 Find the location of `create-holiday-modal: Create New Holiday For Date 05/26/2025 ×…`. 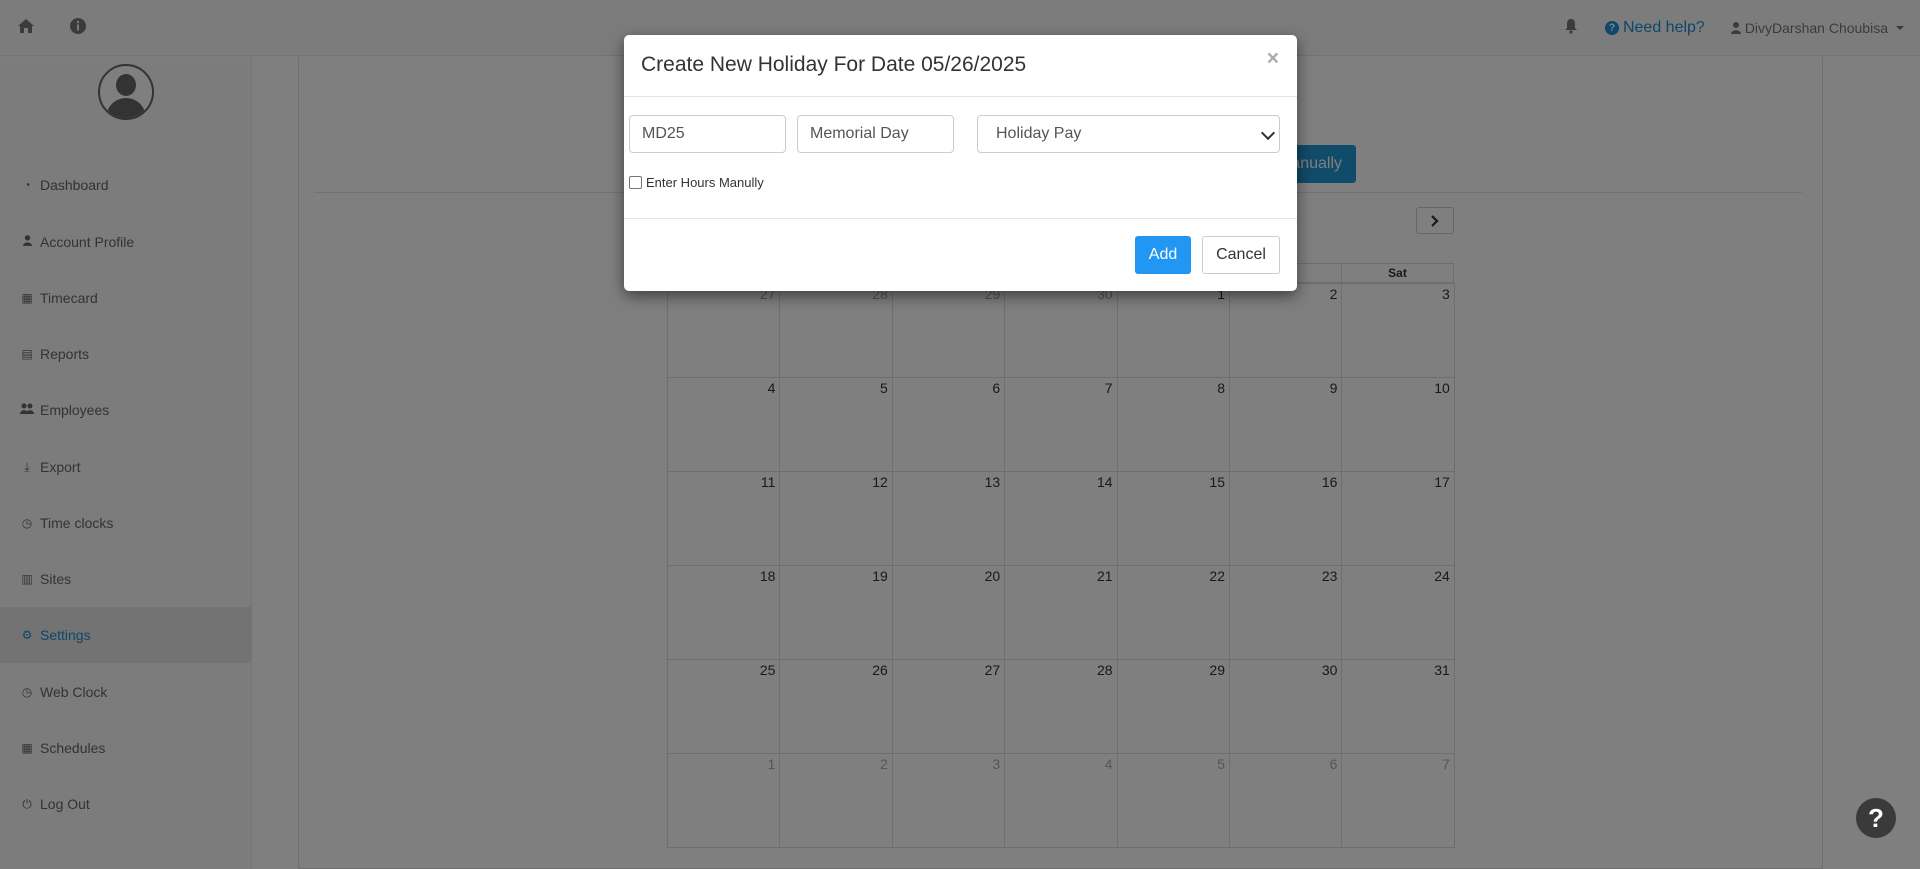

create-holiday-modal: Create New Holiday For Date 05/26/2025 ×… is located at coordinates (960, 163).